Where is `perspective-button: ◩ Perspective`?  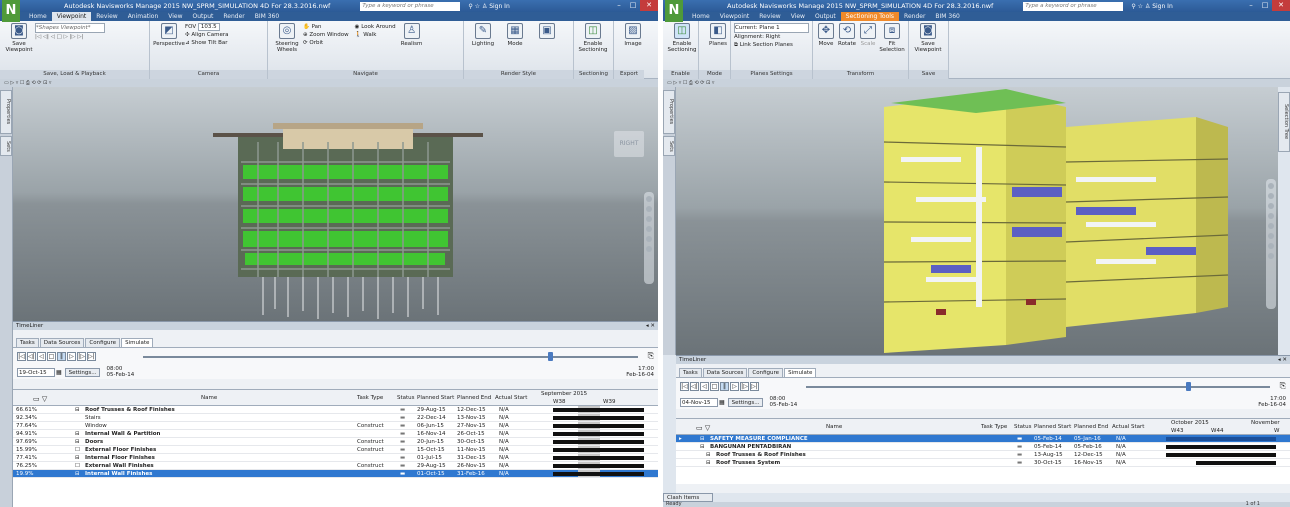 perspective-button: ◩ Perspective is located at coordinates (169, 35).